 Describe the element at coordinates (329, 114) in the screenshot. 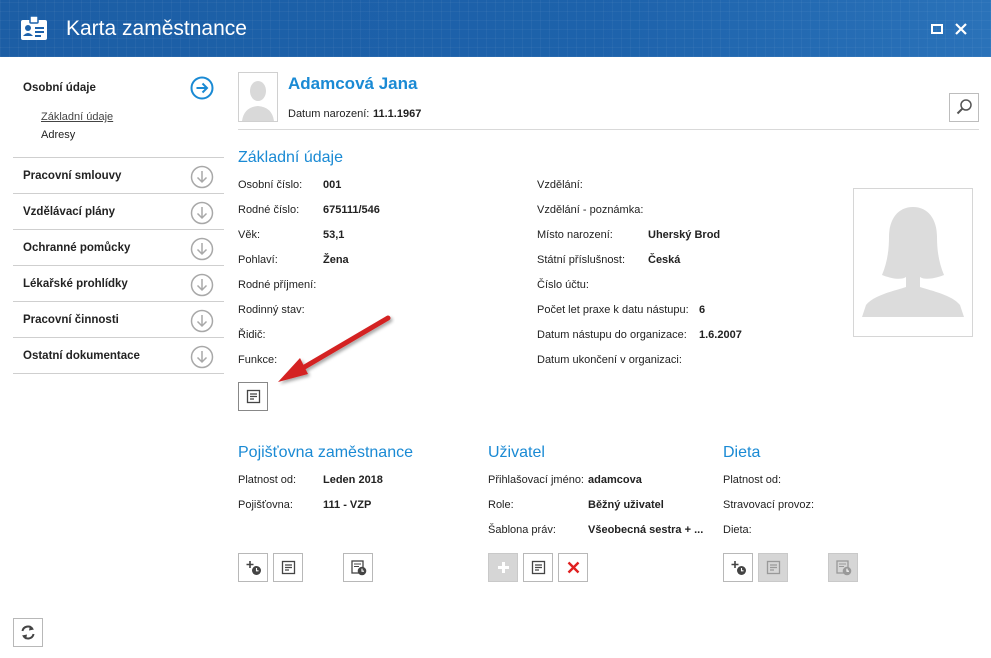

I see `dob-label: Datum narození:` at that location.